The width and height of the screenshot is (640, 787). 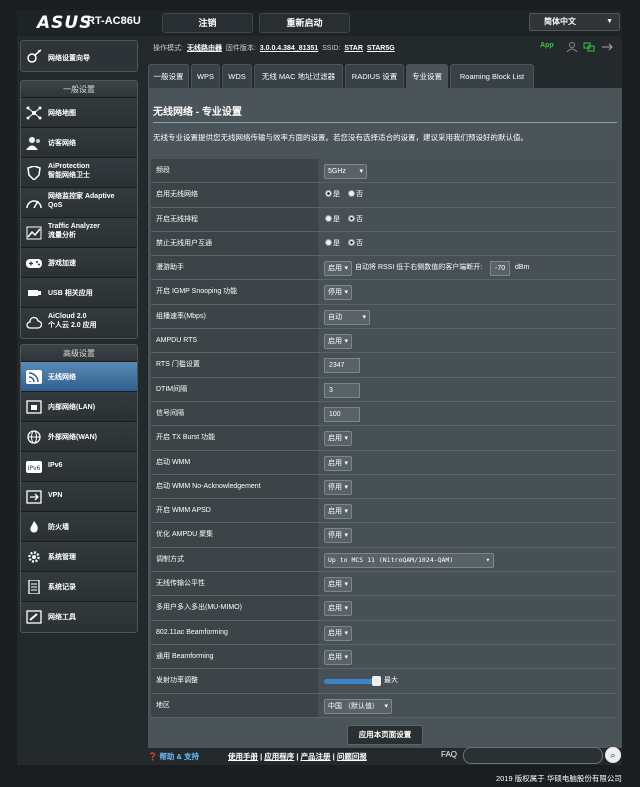 What do you see at coordinates (79, 467) in the screenshot?
I see `sidebar-item-ipv6: IPv6 IPv6` at bounding box center [79, 467].